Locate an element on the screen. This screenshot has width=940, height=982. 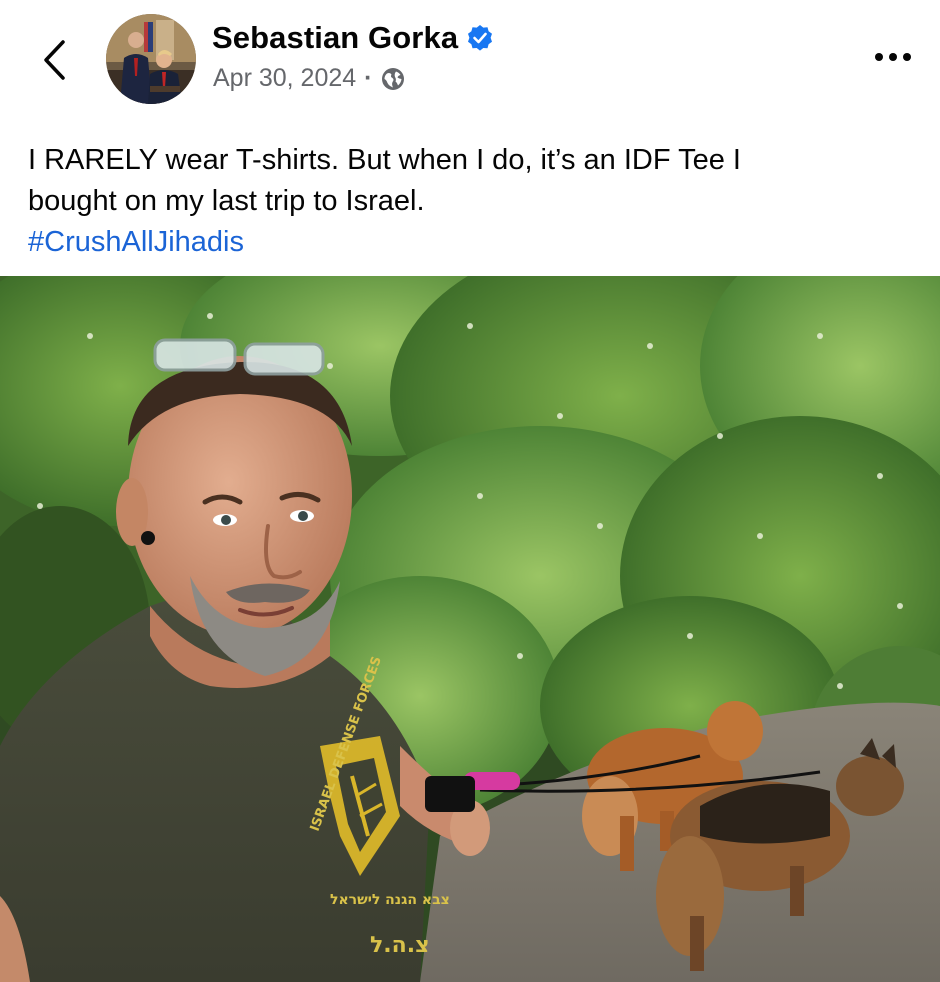
back-button is located at coordinates (54, 60).